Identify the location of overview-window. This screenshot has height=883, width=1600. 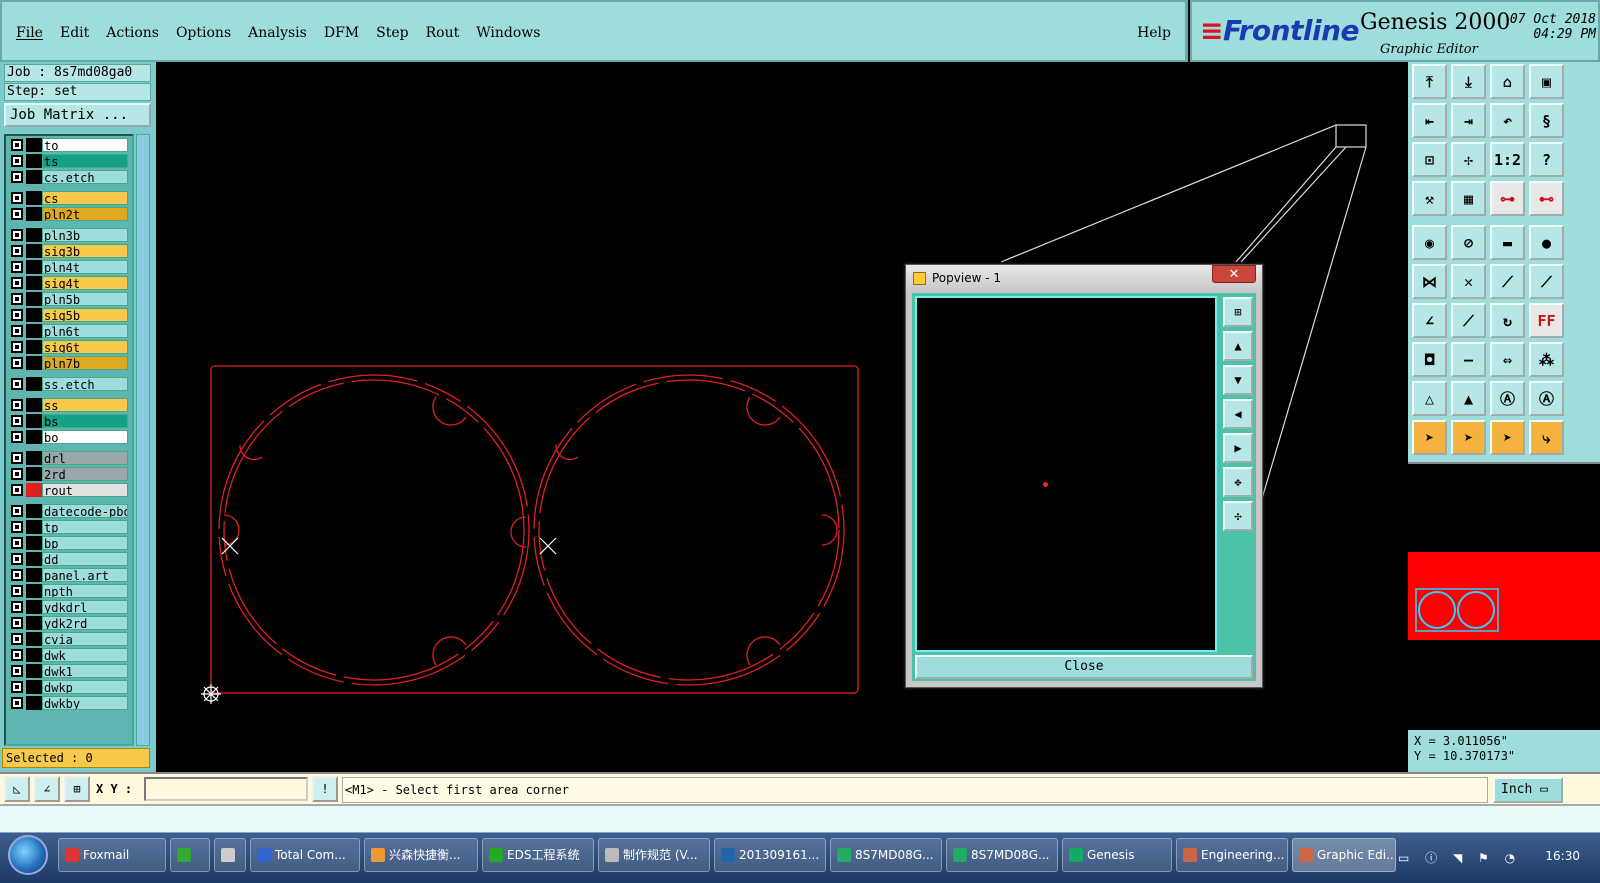
(1504, 596).